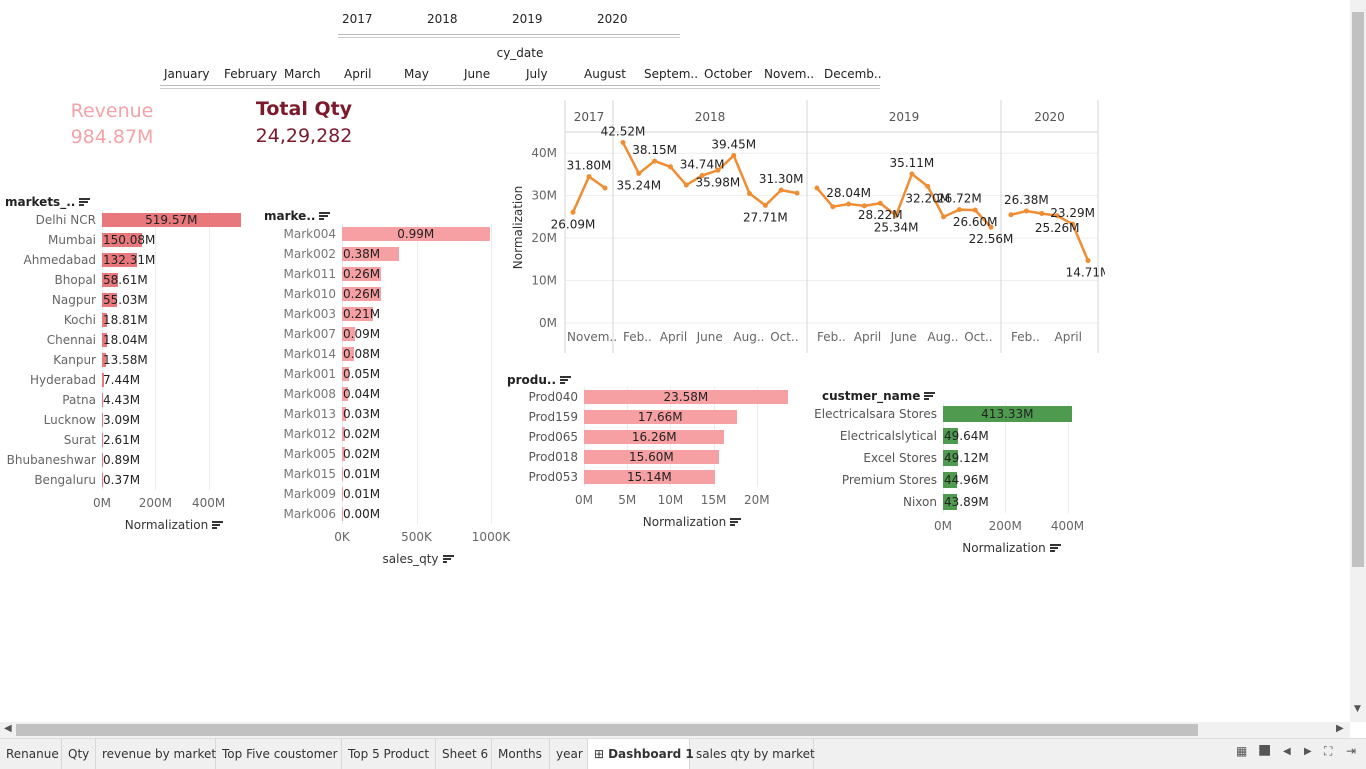  Describe the element at coordinates (48, 202) in the screenshot. I see `chart-header: markets_..` at that location.